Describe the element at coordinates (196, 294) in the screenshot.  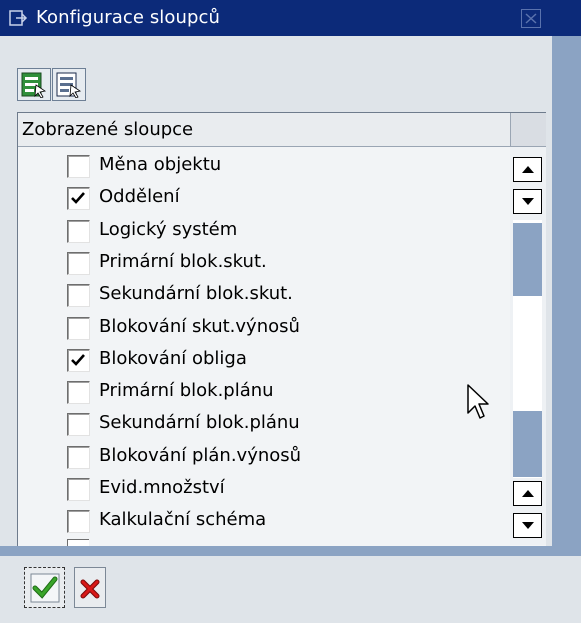
I see `row-label: Sekundární blok.skut.` at that location.